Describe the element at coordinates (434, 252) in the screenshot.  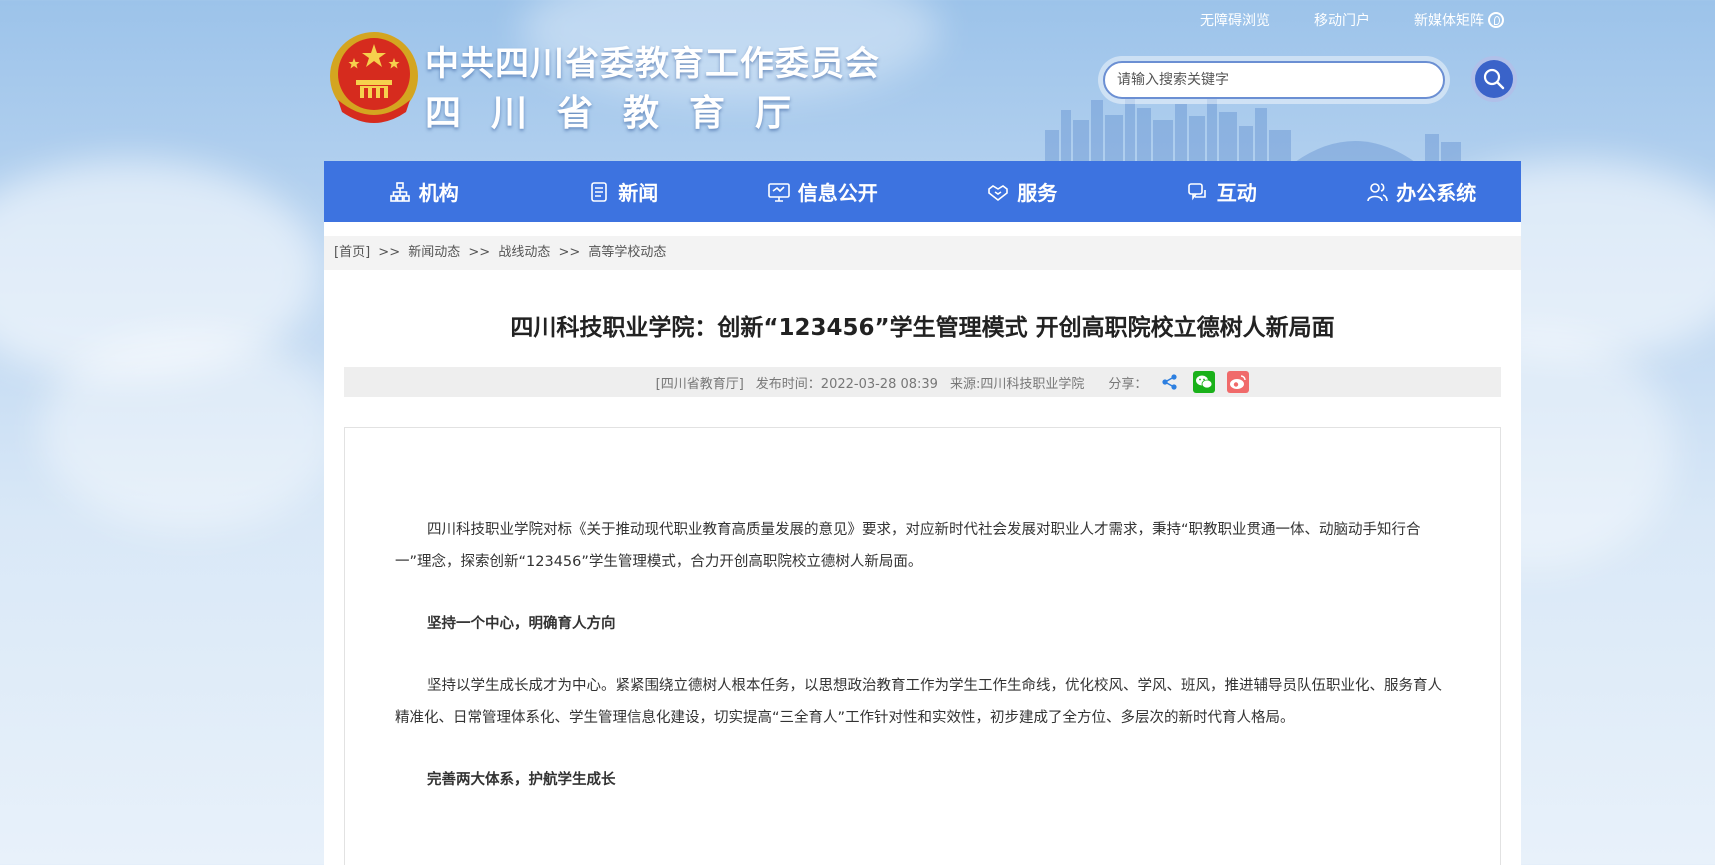
I see `breadcrumb-news: 新闻动态` at that location.